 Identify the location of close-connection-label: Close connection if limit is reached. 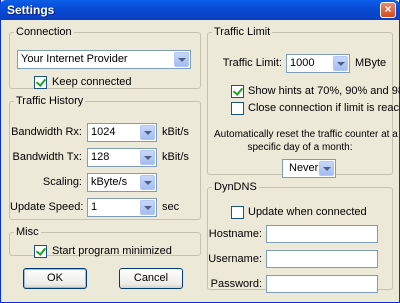
(324, 108).